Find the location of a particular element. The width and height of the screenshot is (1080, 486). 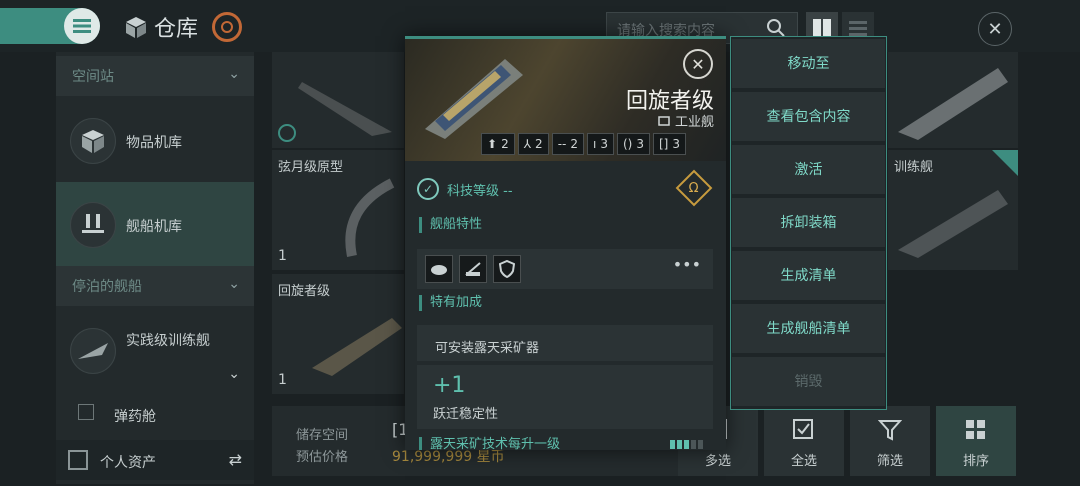

button-label: 筛选 is located at coordinates (889, 461).